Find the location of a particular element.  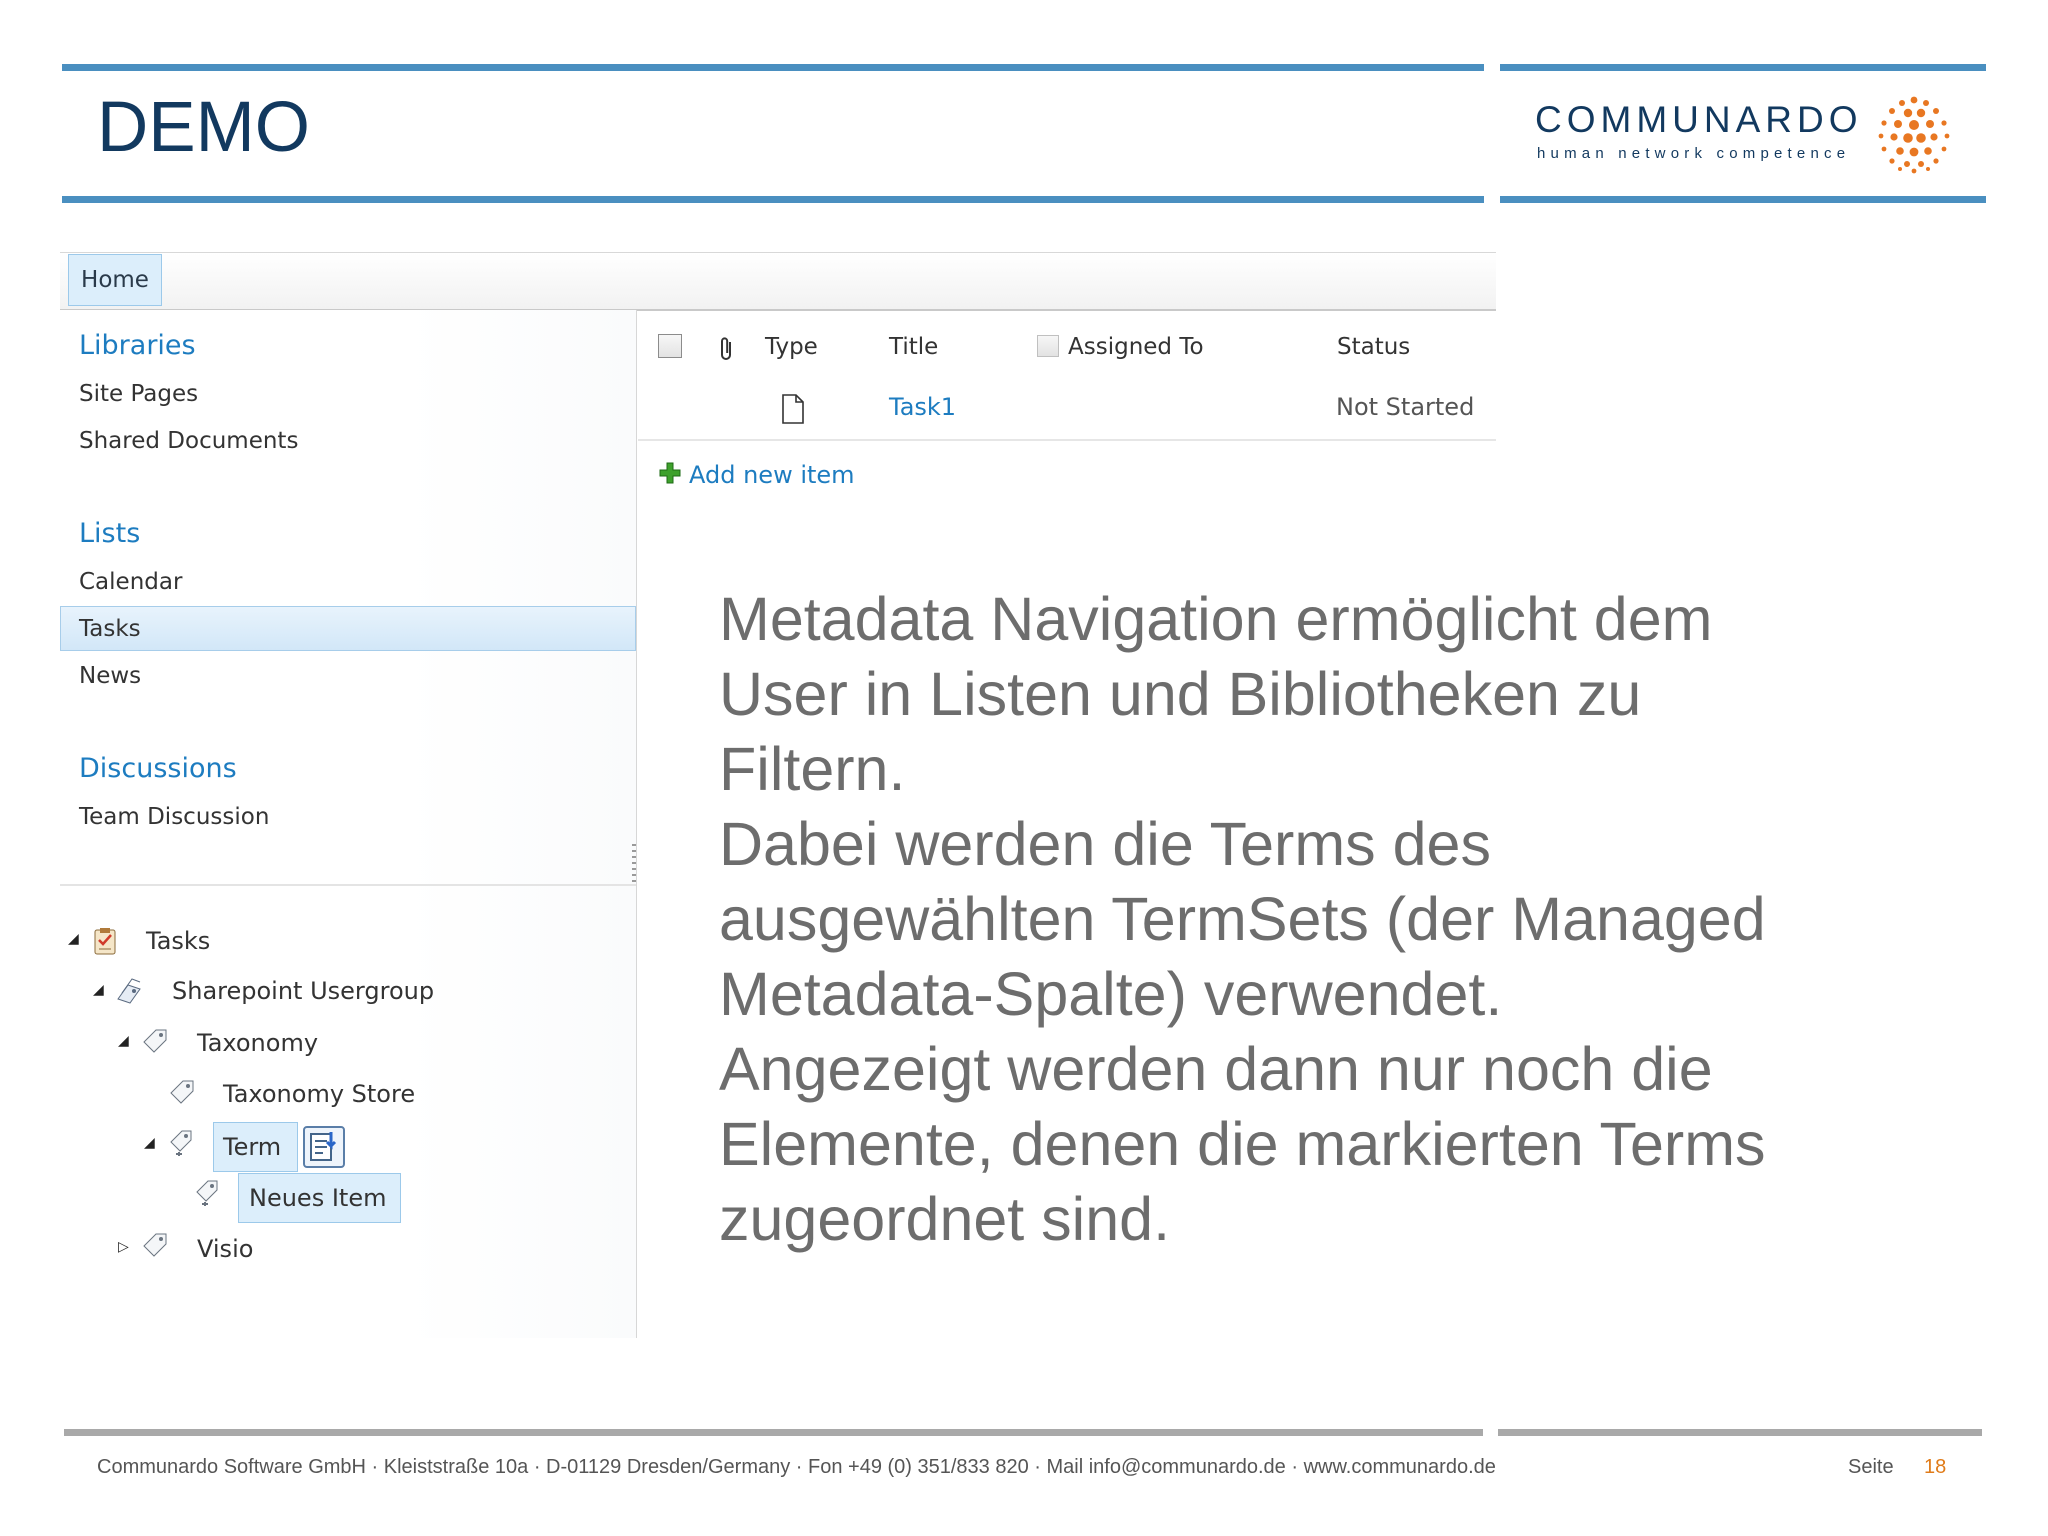

tree-node-term: Term is located at coordinates (252, 1147).